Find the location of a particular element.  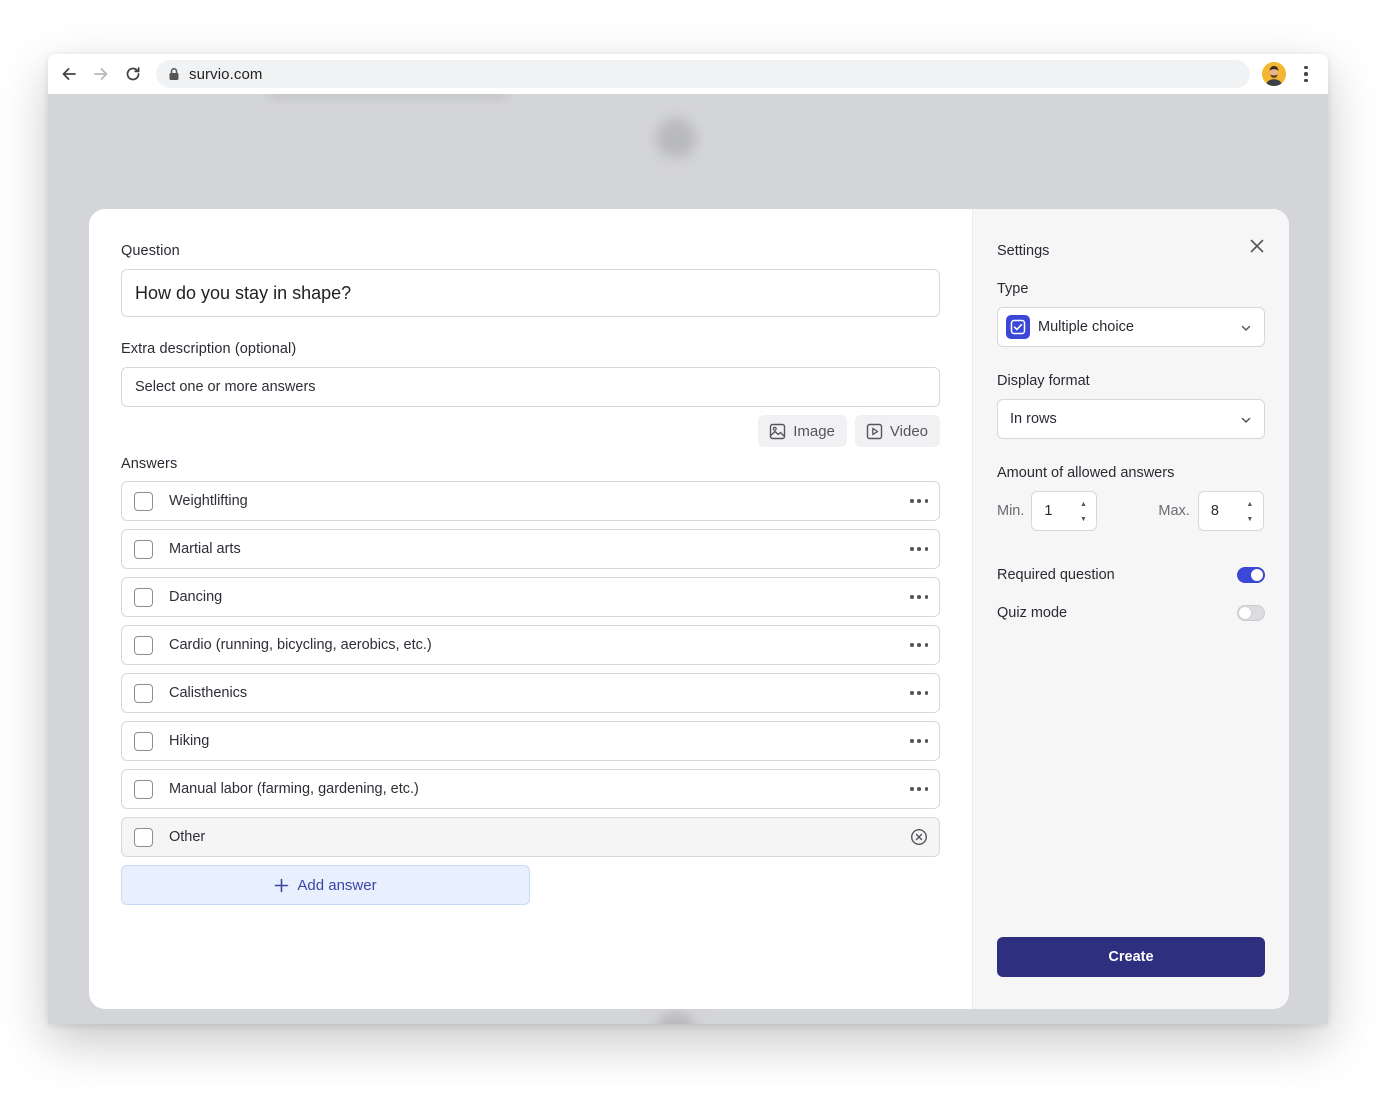

description-label: Extra description (optional) is located at coordinates (209, 349).